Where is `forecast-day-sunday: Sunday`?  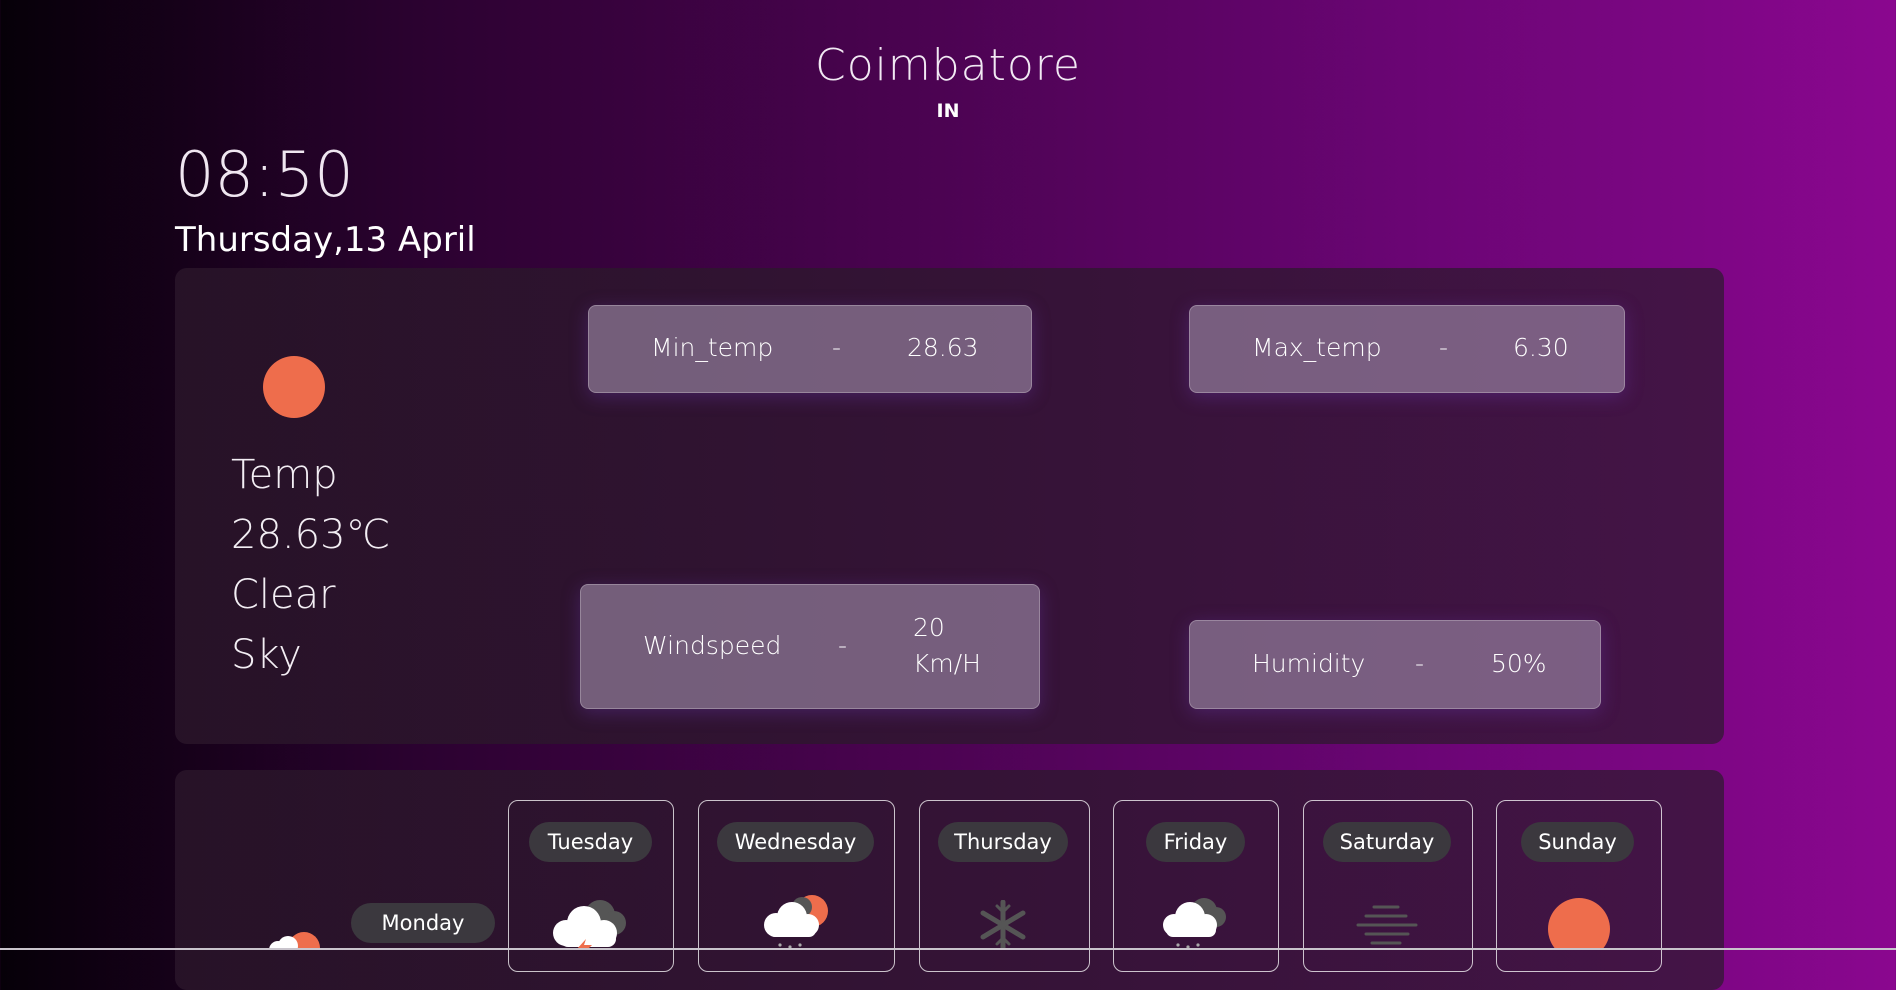
forecast-day-sunday: Sunday is located at coordinates (1577, 842).